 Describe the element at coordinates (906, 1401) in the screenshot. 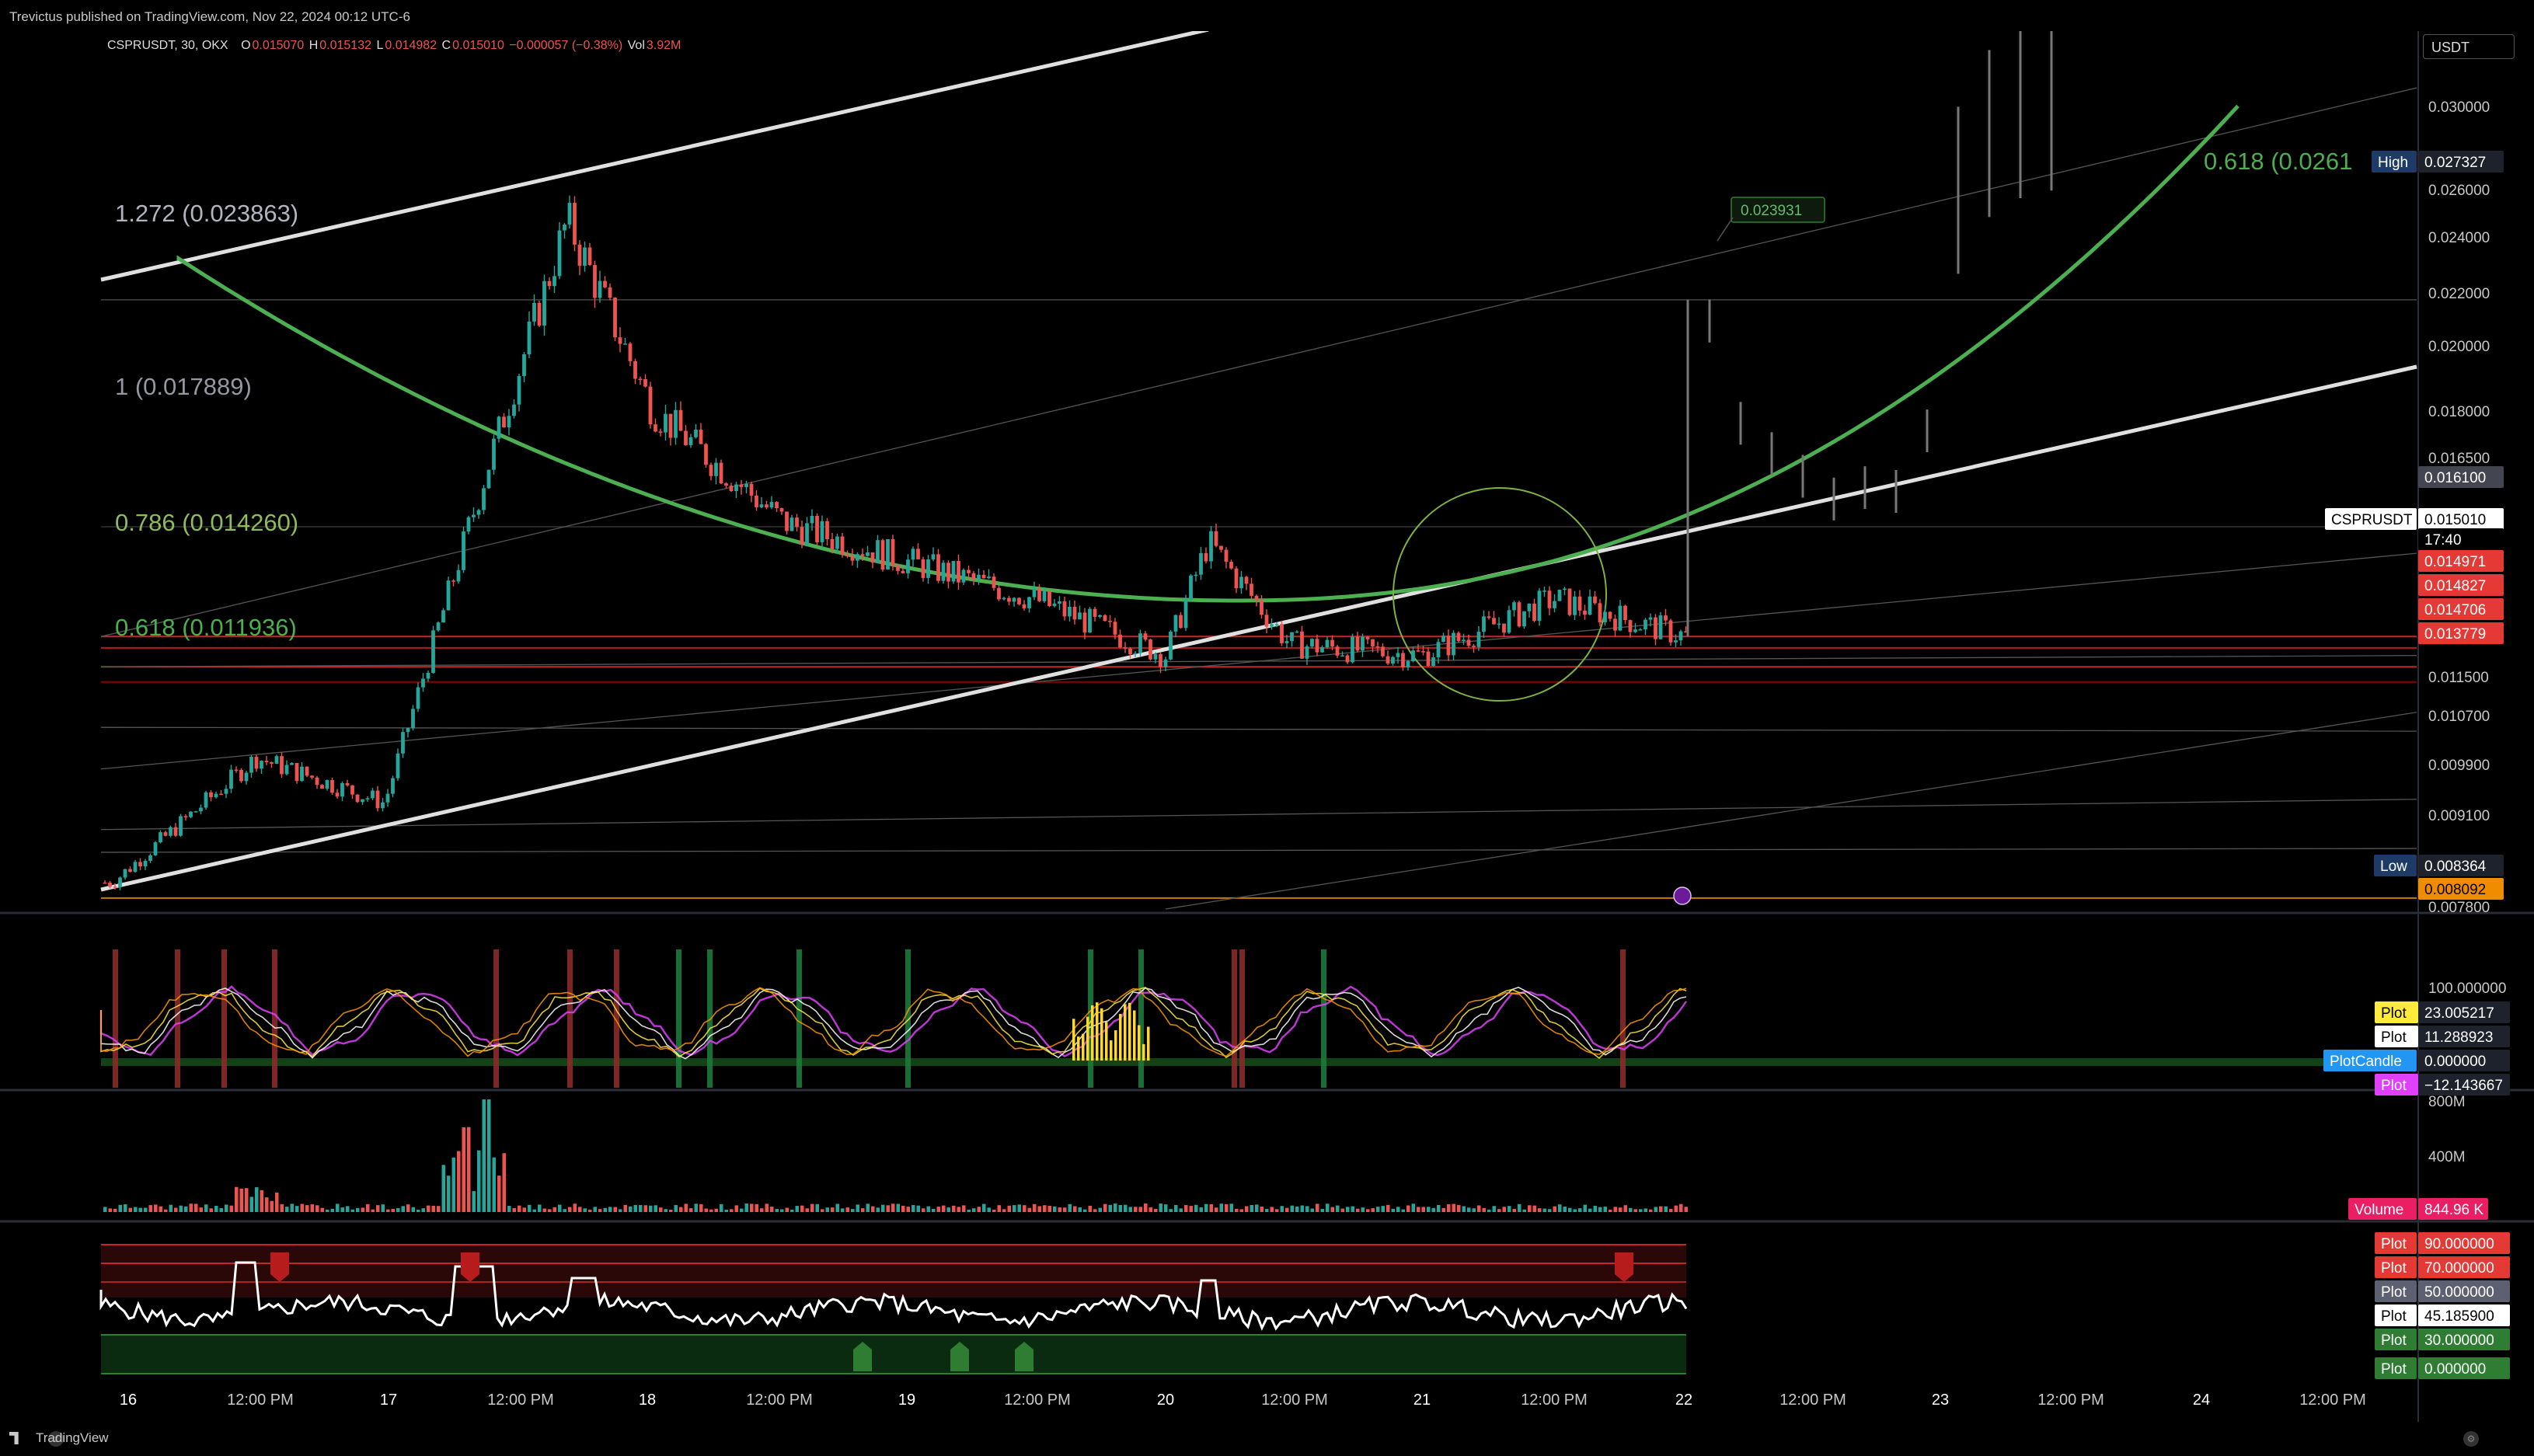

I see `time-axis-label: 19` at that location.